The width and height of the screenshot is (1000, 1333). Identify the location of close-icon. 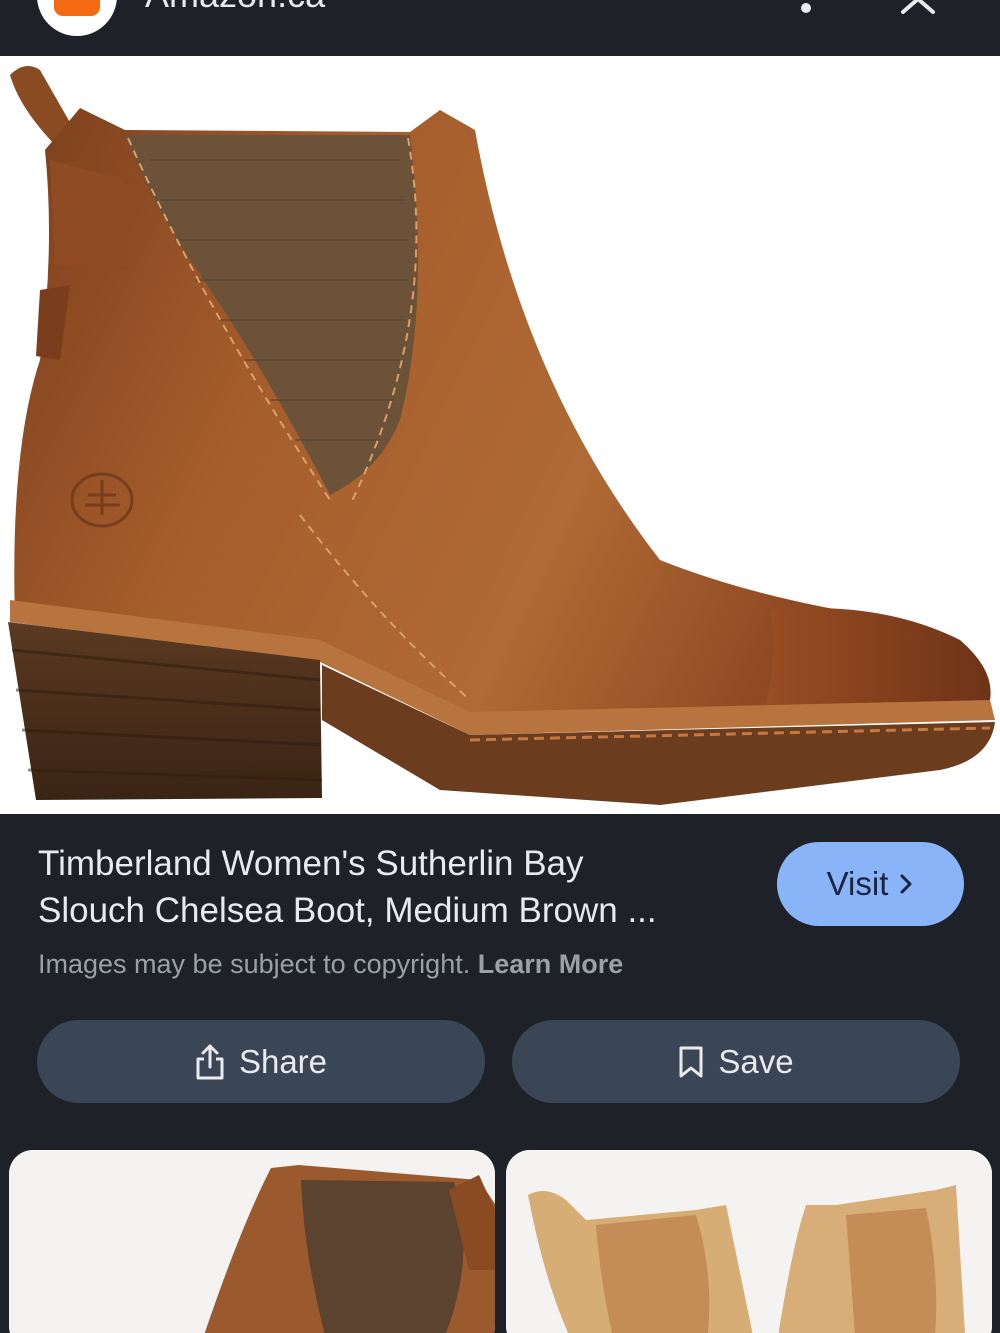
(918, 8).